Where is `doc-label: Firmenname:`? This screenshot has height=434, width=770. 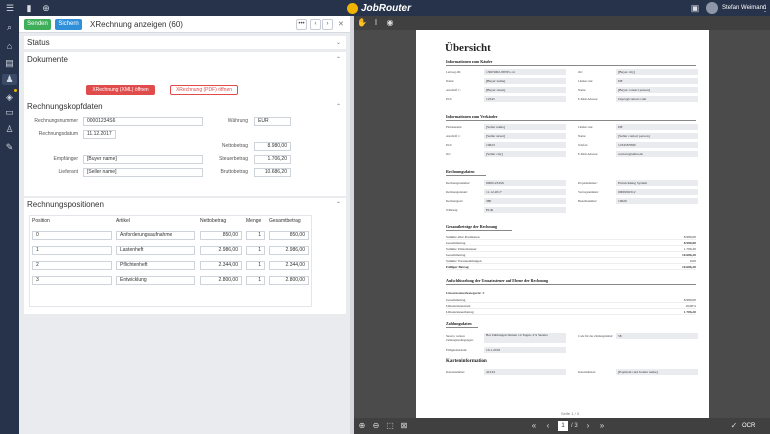
doc-label: Firmenname: is located at coordinates (454, 127).